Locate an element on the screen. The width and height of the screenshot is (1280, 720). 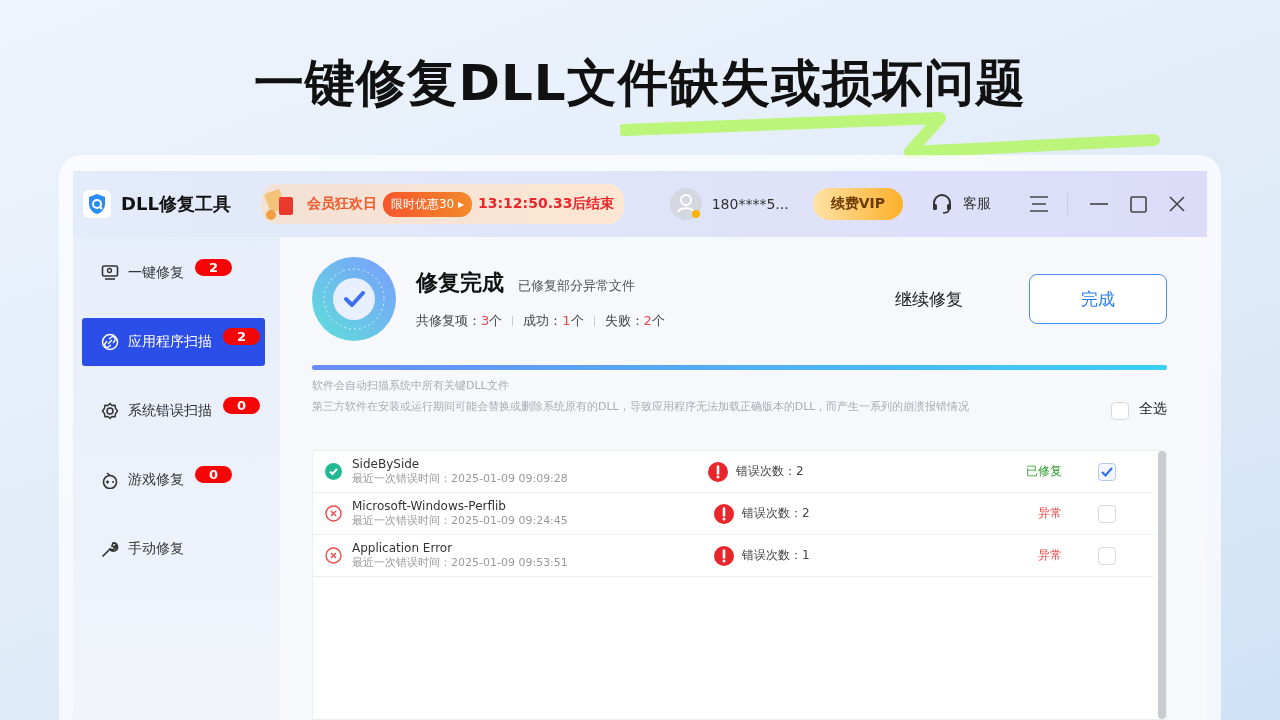
sidebar-item: 手动修复 is located at coordinates (173, 549).